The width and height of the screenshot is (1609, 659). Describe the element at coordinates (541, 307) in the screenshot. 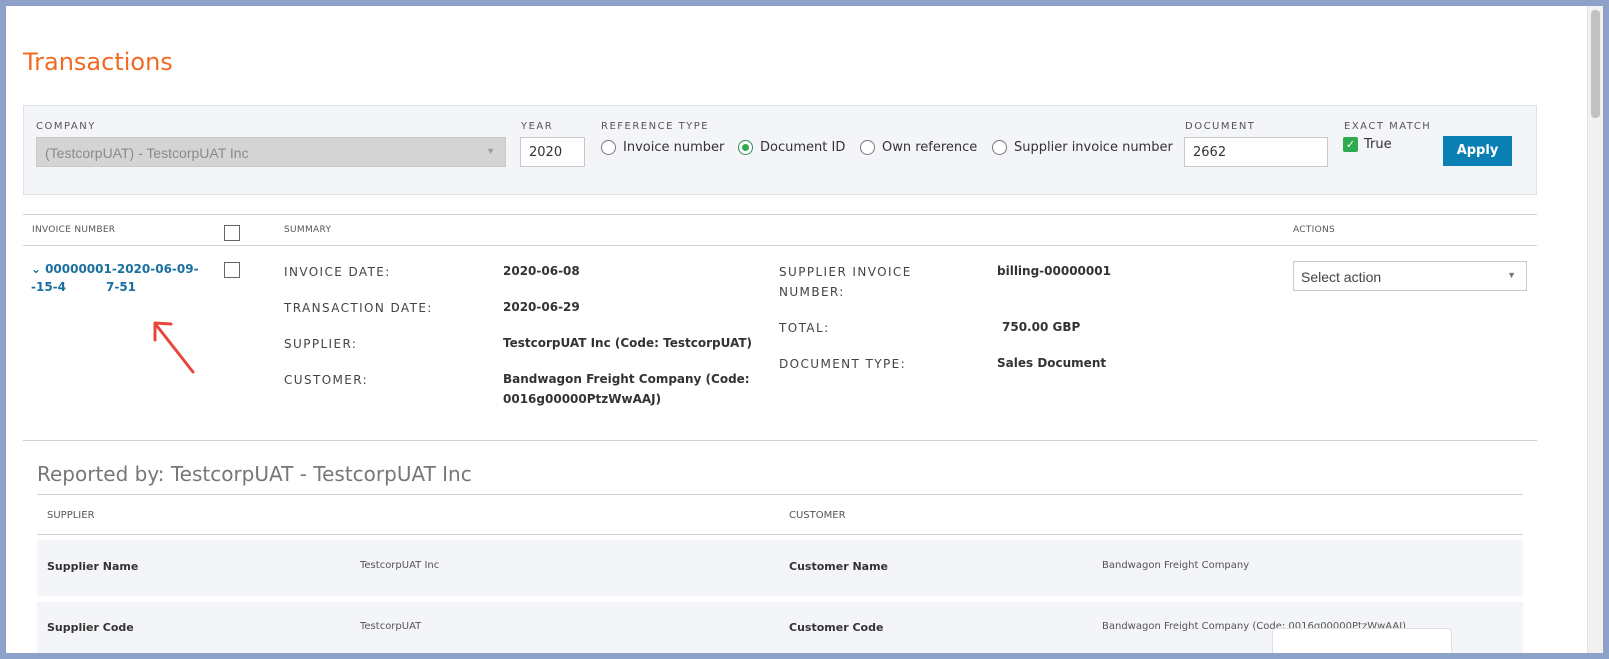

I see `transaction-date-value: 2020-06-29` at that location.